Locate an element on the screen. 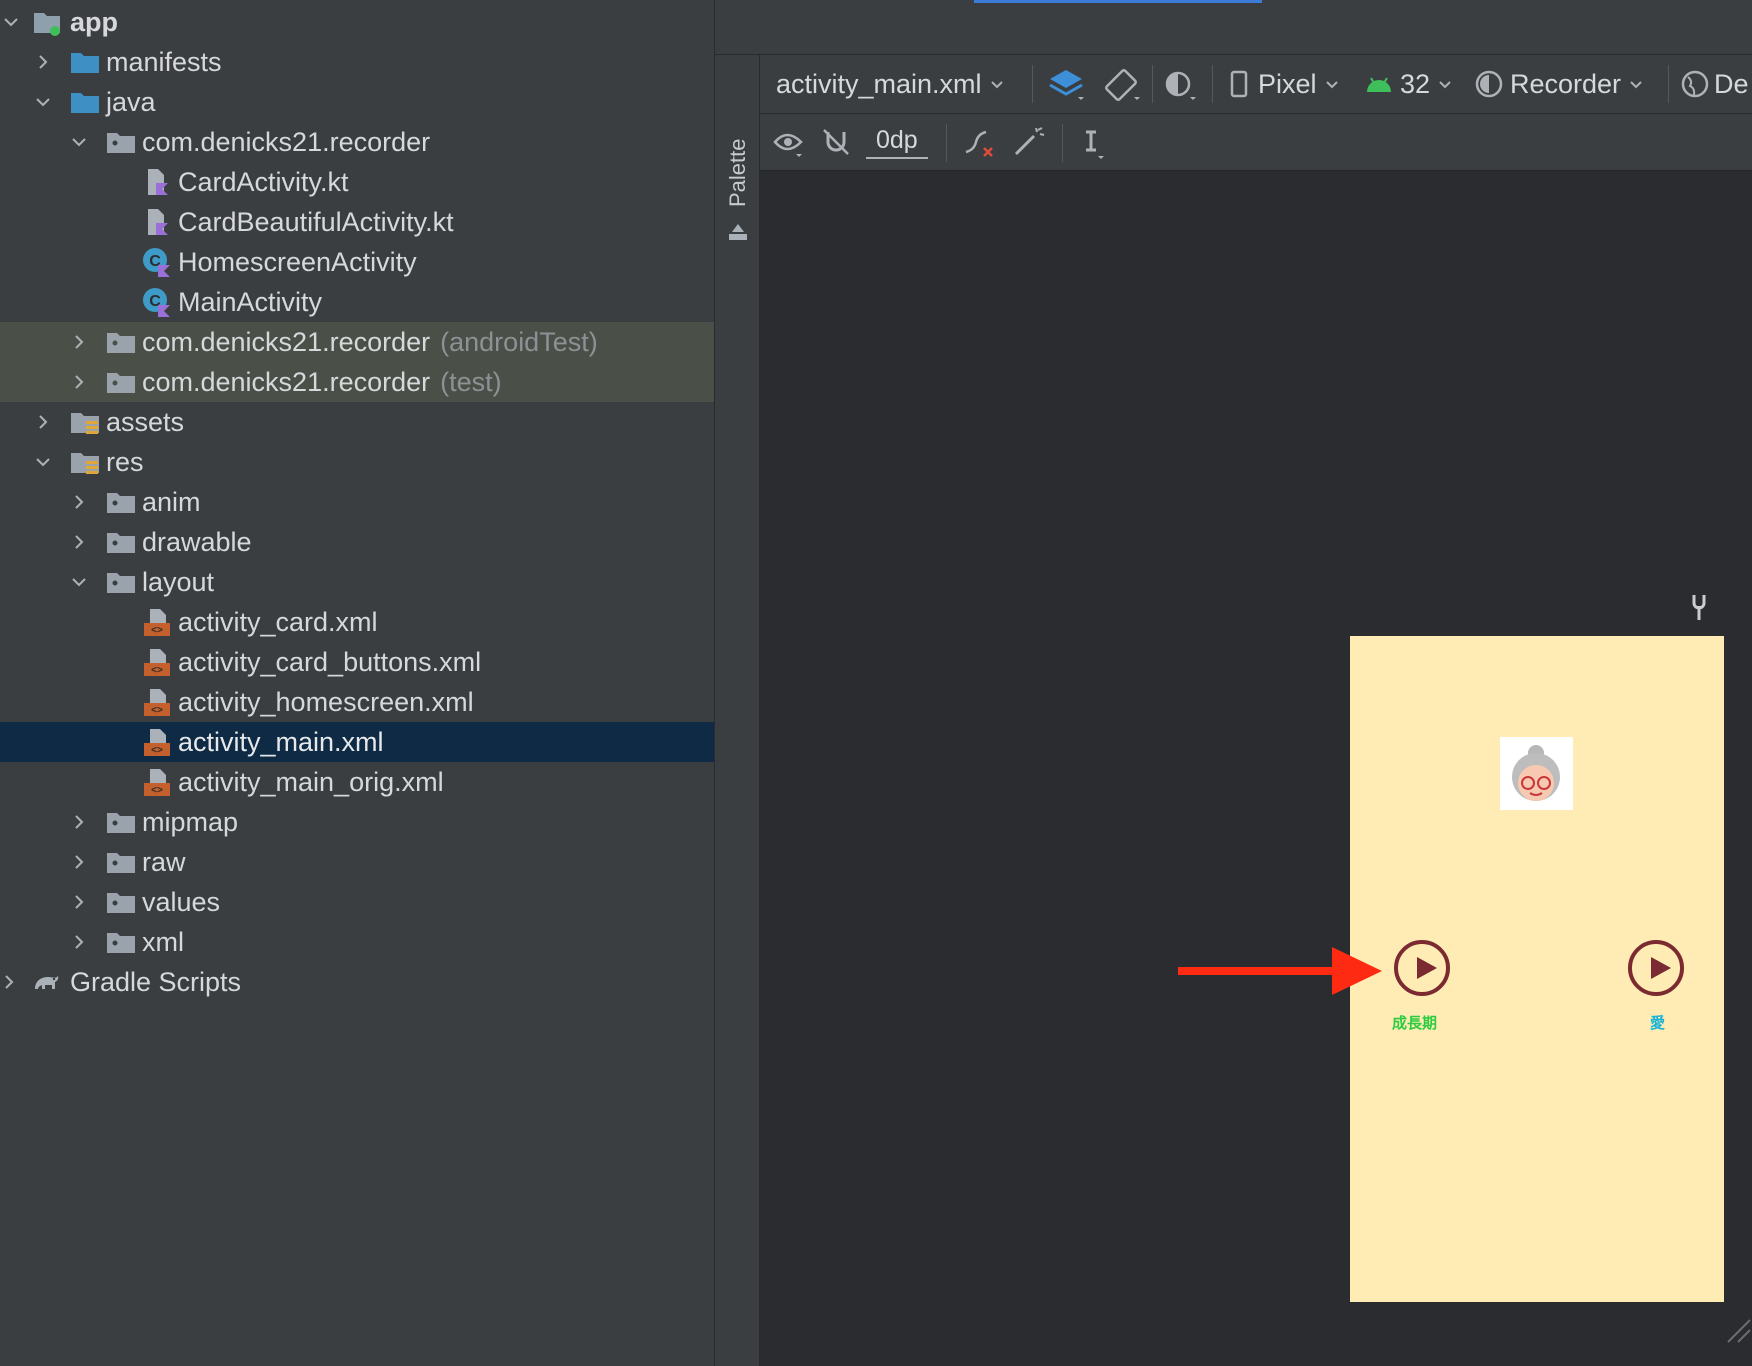  tree-item-app: app is located at coordinates (357, 22).